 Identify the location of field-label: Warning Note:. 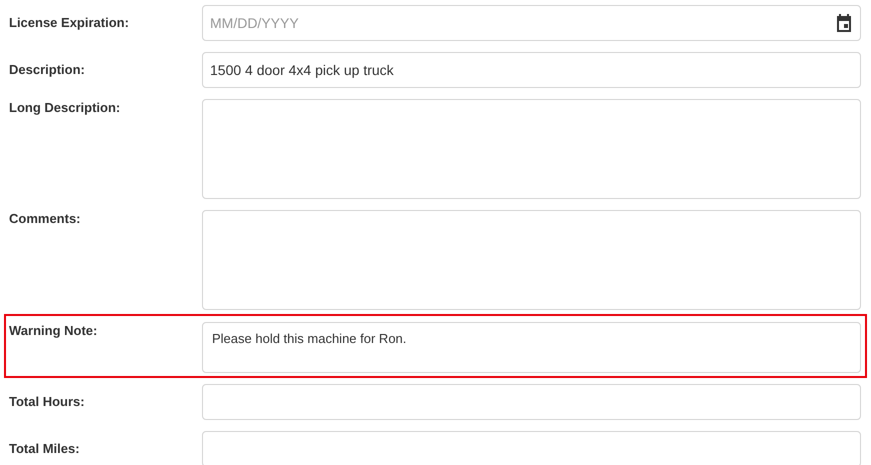
(53, 331).